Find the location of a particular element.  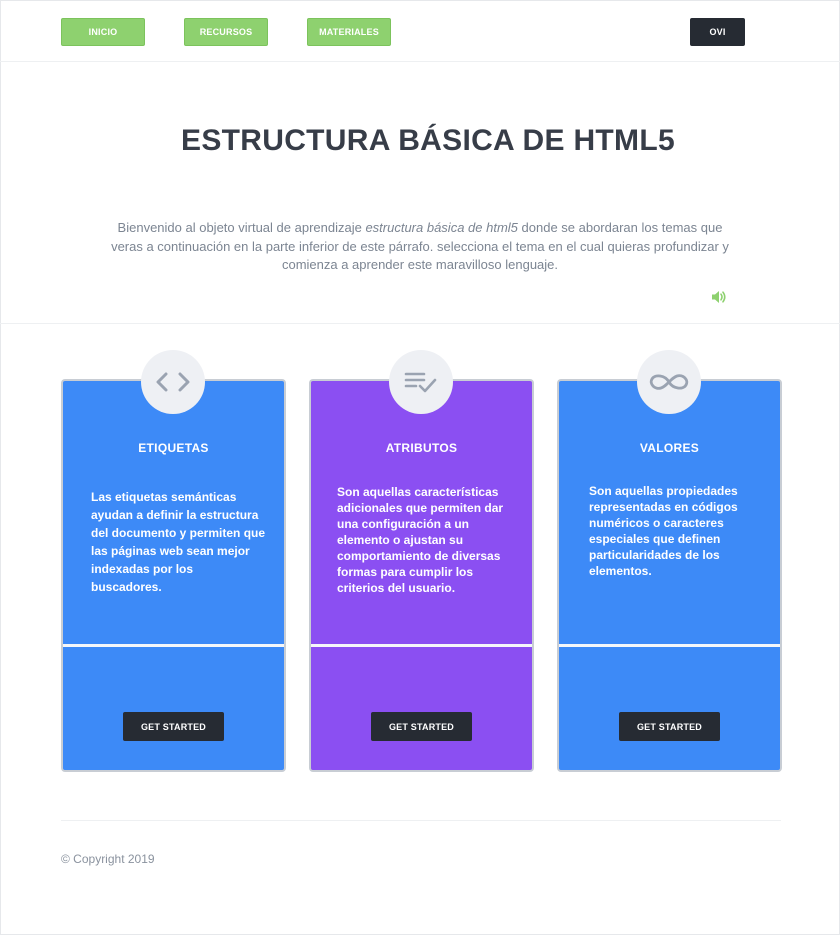

intro-emphasis: estructura básica de html5 is located at coordinates (441, 227).